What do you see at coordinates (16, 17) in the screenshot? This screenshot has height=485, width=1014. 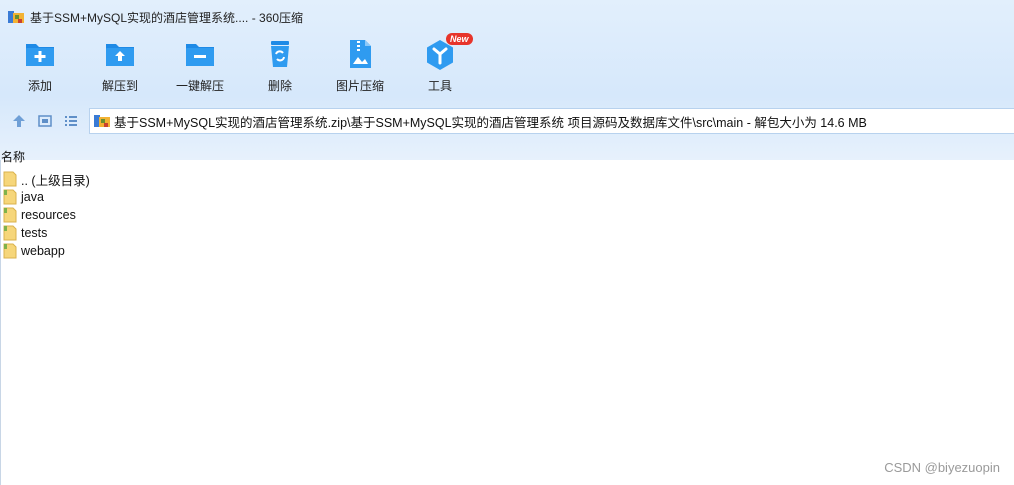 I see `archive-app-icon` at bounding box center [16, 17].